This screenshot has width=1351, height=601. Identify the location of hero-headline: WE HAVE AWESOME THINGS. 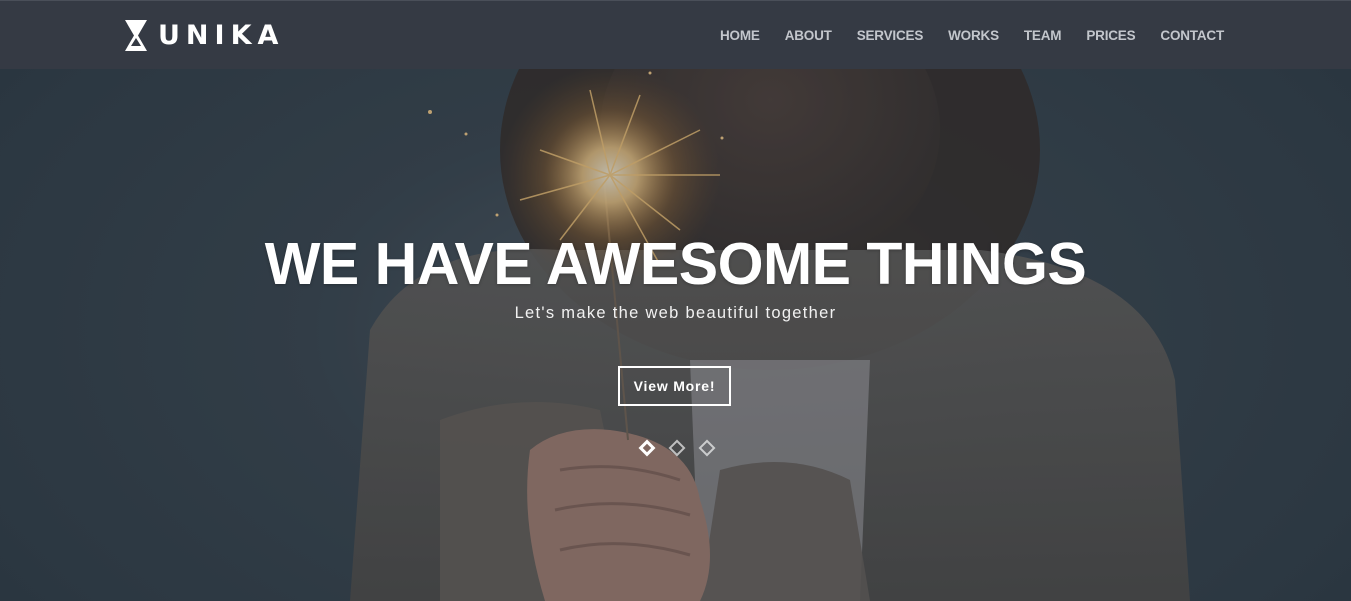
(675, 264).